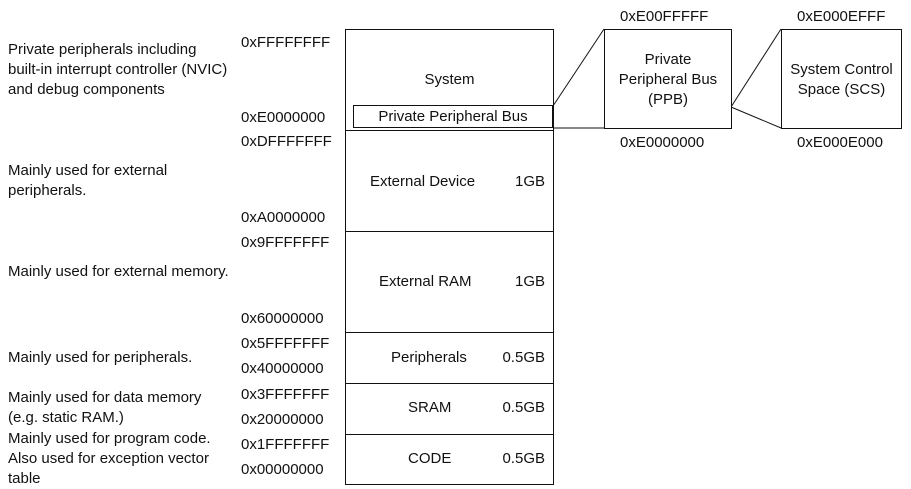 The width and height of the screenshot is (911, 489). Describe the element at coordinates (840, 142) in the screenshot. I see `scs-bottom-address: 0xE000E000` at that location.